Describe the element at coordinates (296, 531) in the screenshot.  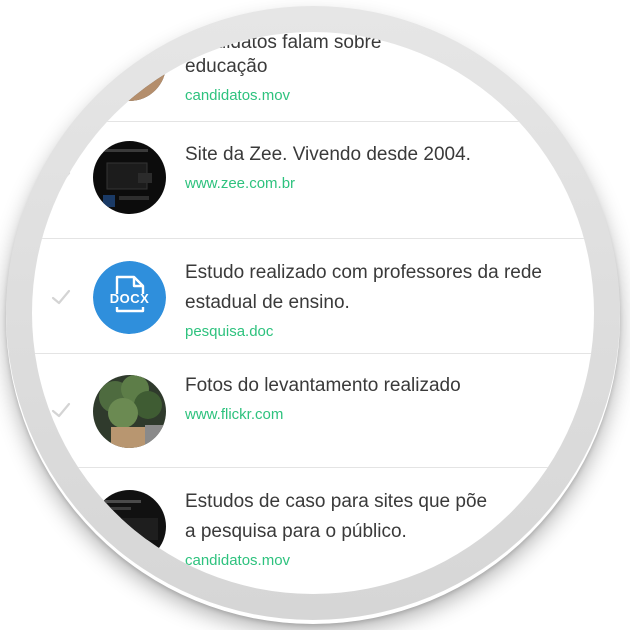
I see `item-title-line2: a pesquisa para o público.` at that location.